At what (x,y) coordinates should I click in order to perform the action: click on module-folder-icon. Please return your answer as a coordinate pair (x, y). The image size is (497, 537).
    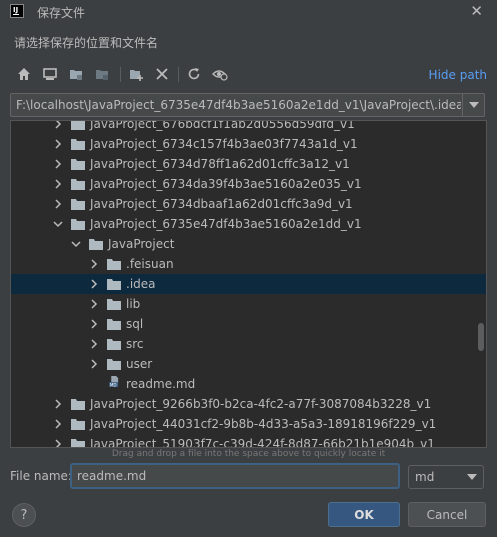
    Looking at the image, I should click on (102, 74).